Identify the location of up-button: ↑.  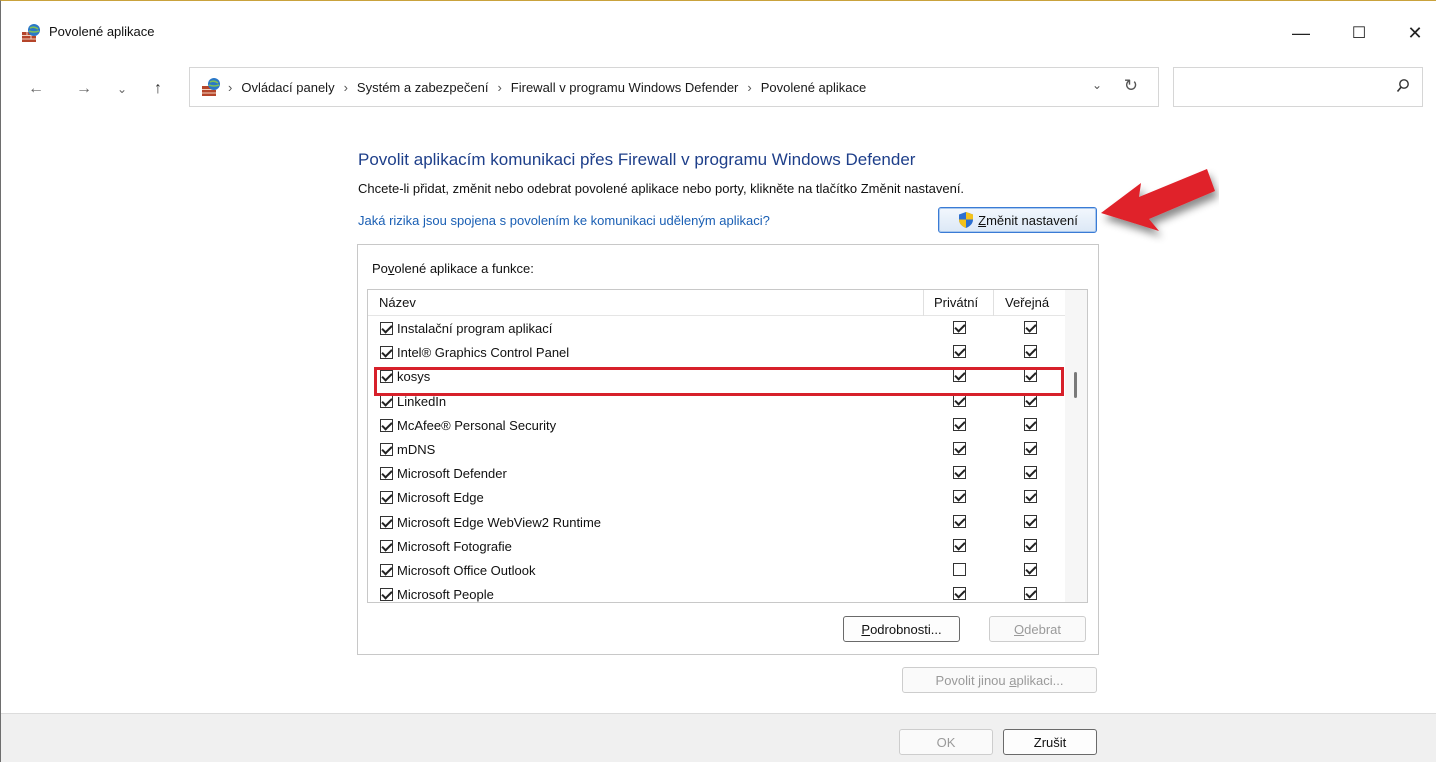
(158, 89).